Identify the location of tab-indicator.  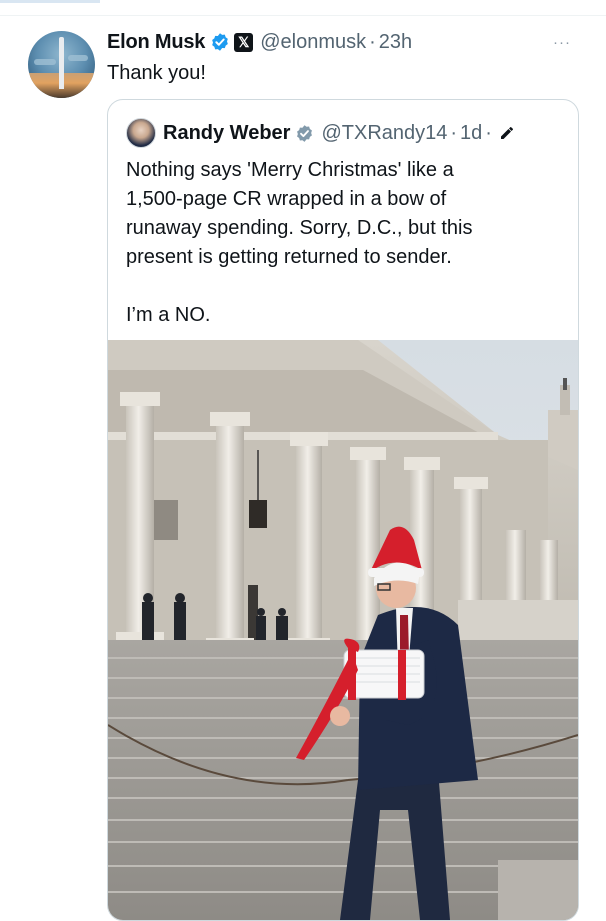
(50, 1).